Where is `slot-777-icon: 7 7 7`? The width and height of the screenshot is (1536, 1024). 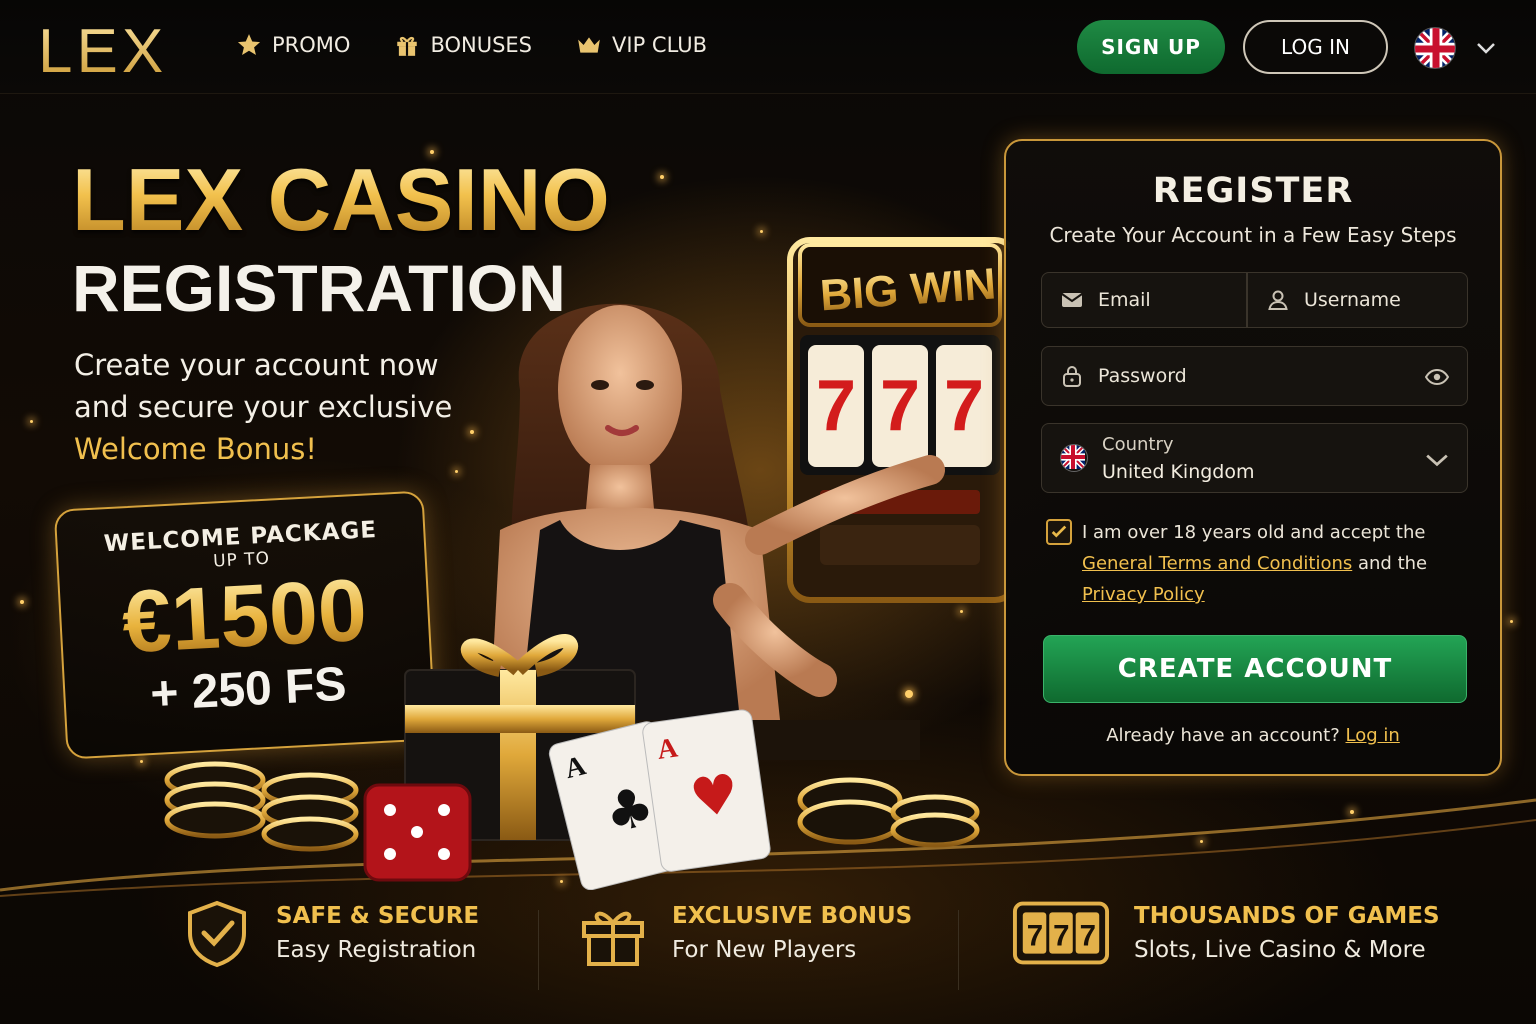
slot-777-icon: 7 7 7 is located at coordinates (1061, 933).